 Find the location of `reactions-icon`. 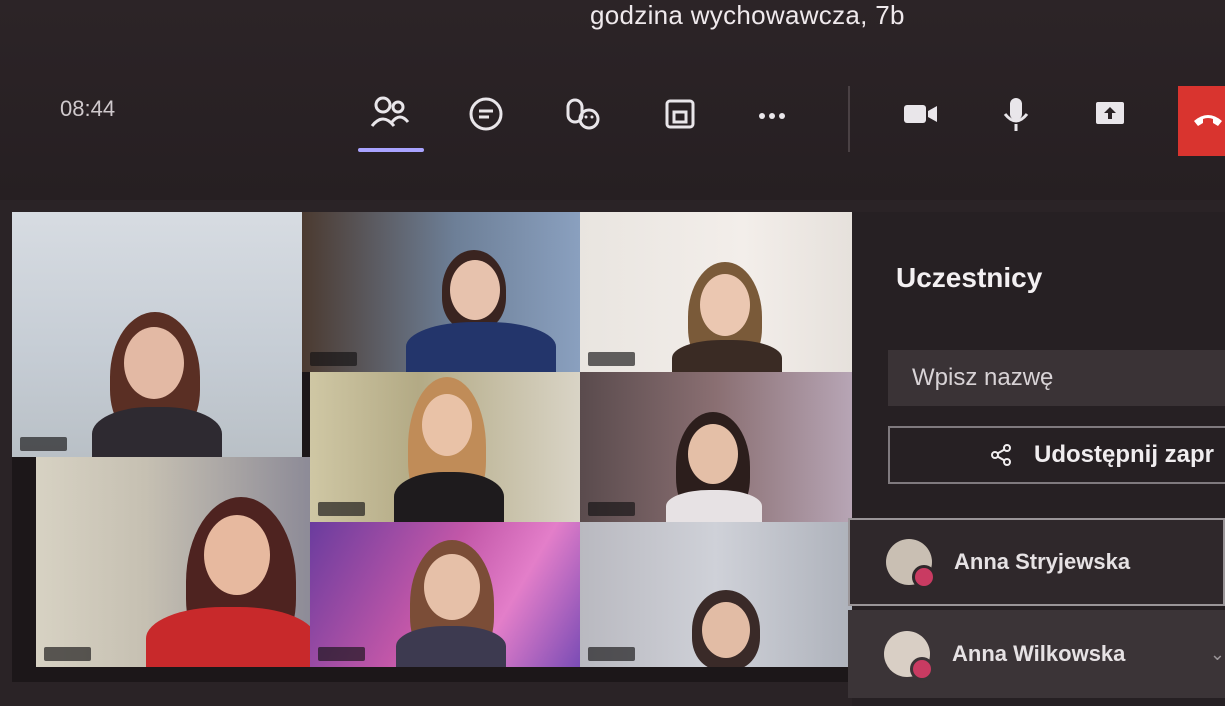

reactions-icon is located at coordinates (582, 114).